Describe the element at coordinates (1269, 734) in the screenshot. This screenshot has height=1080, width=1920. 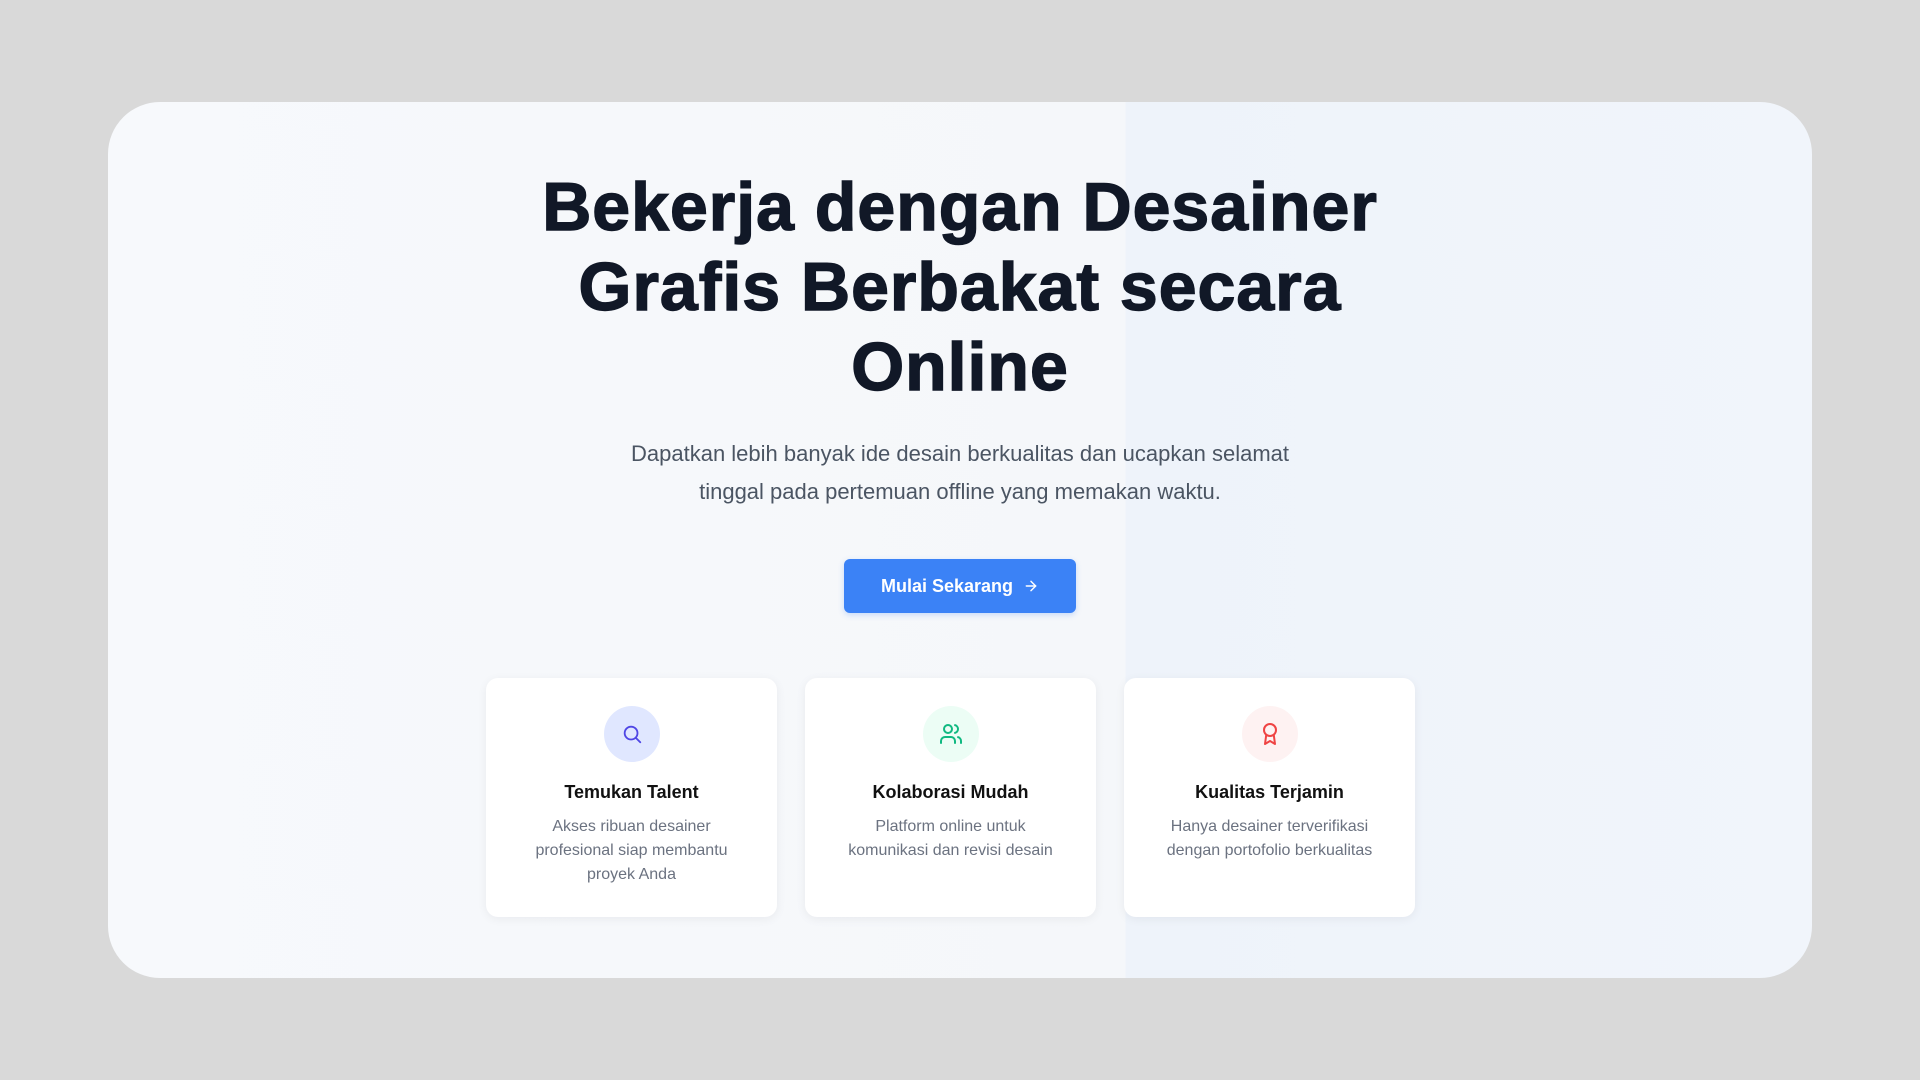
I see `award-icon` at that location.